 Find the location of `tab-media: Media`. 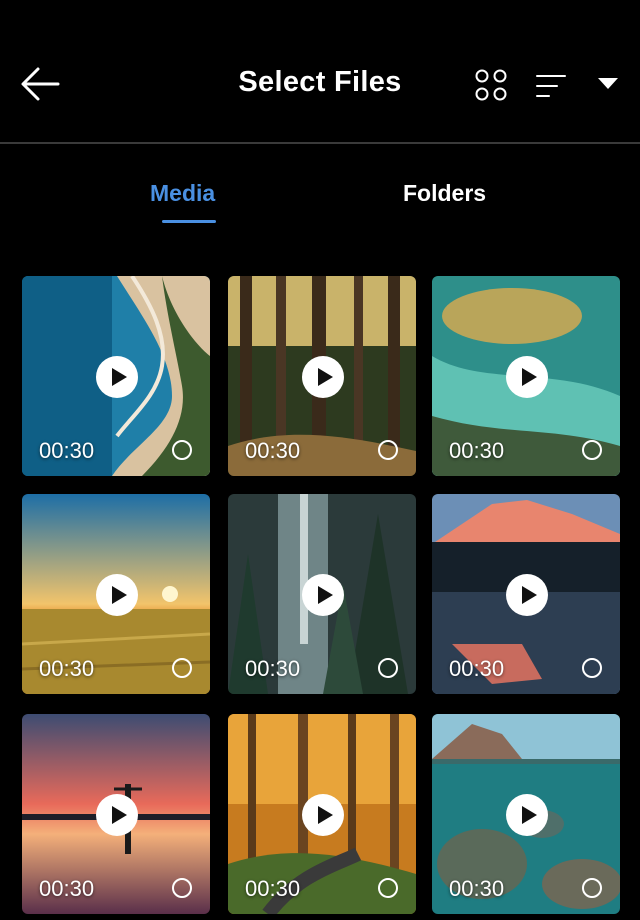

tab-media: Media is located at coordinates (182, 193).